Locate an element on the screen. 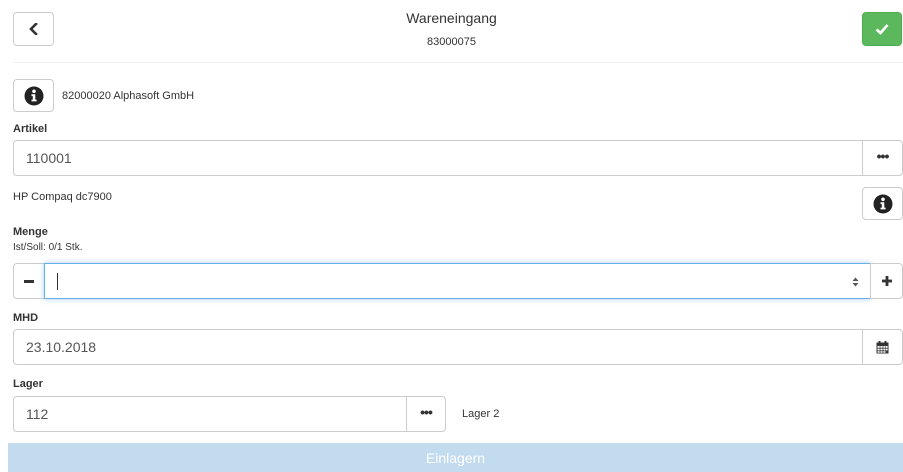 The width and height of the screenshot is (903, 472). confirm-button is located at coordinates (882, 29).